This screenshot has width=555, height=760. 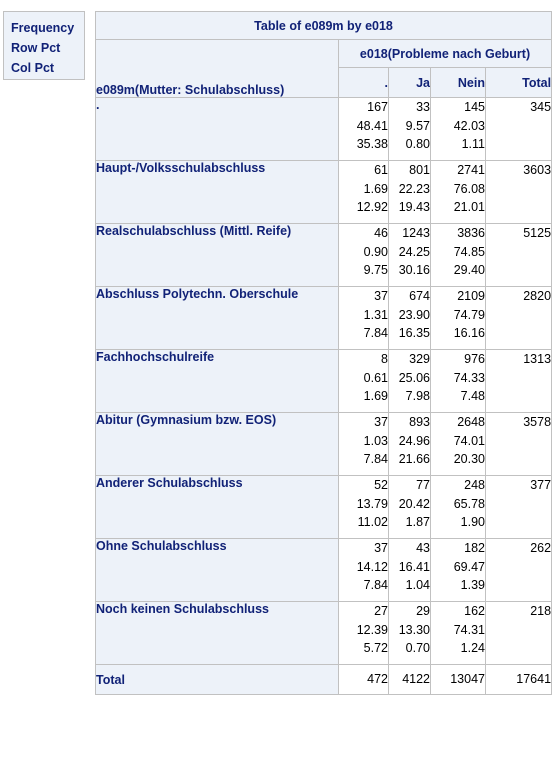 I want to click on table-cell: 77 20.42 1.87, so click(x=409, y=507).